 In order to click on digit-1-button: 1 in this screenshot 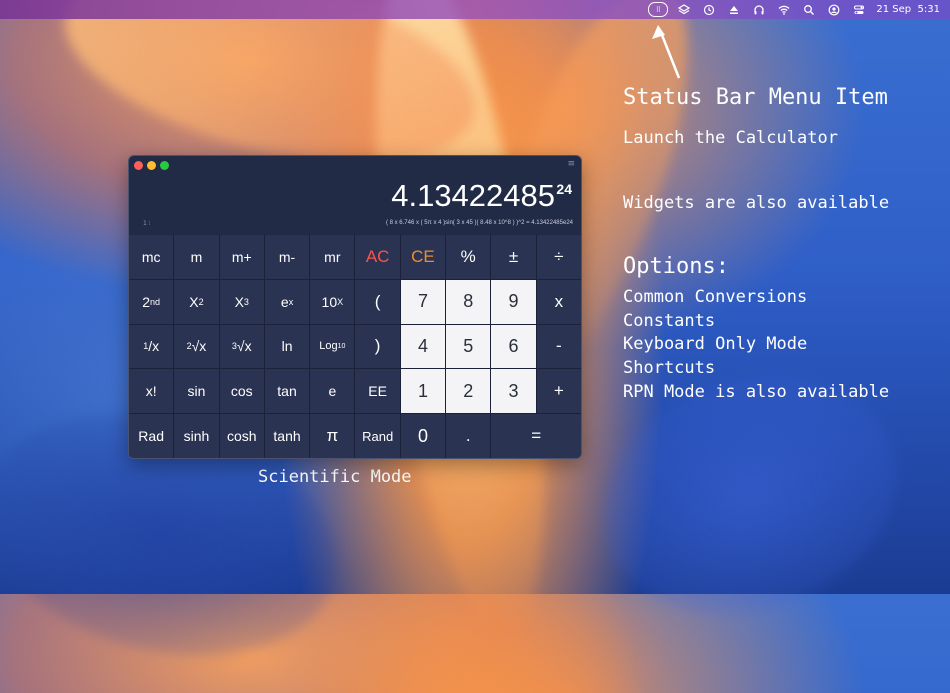, I will do `click(423, 391)`.